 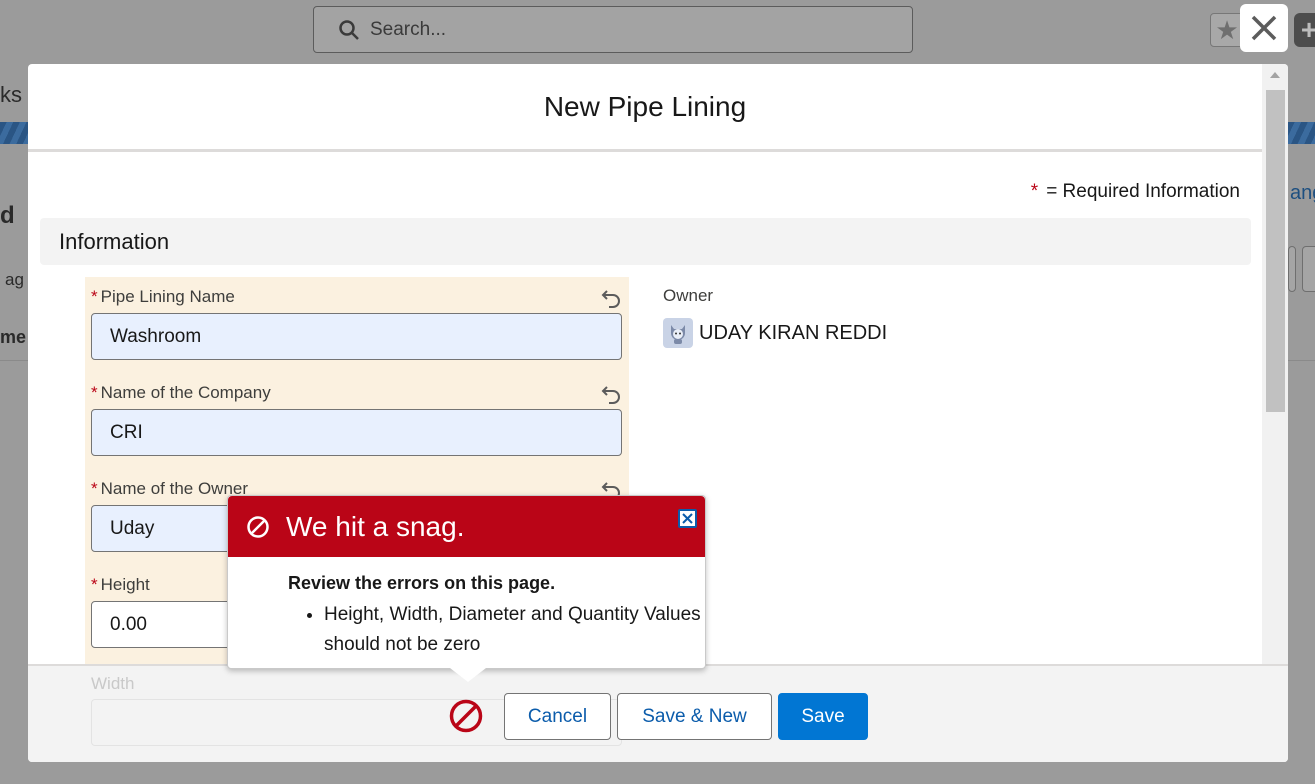 What do you see at coordinates (114, 241) in the screenshot?
I see `section-title: Information` at bounding box center [114, 241].